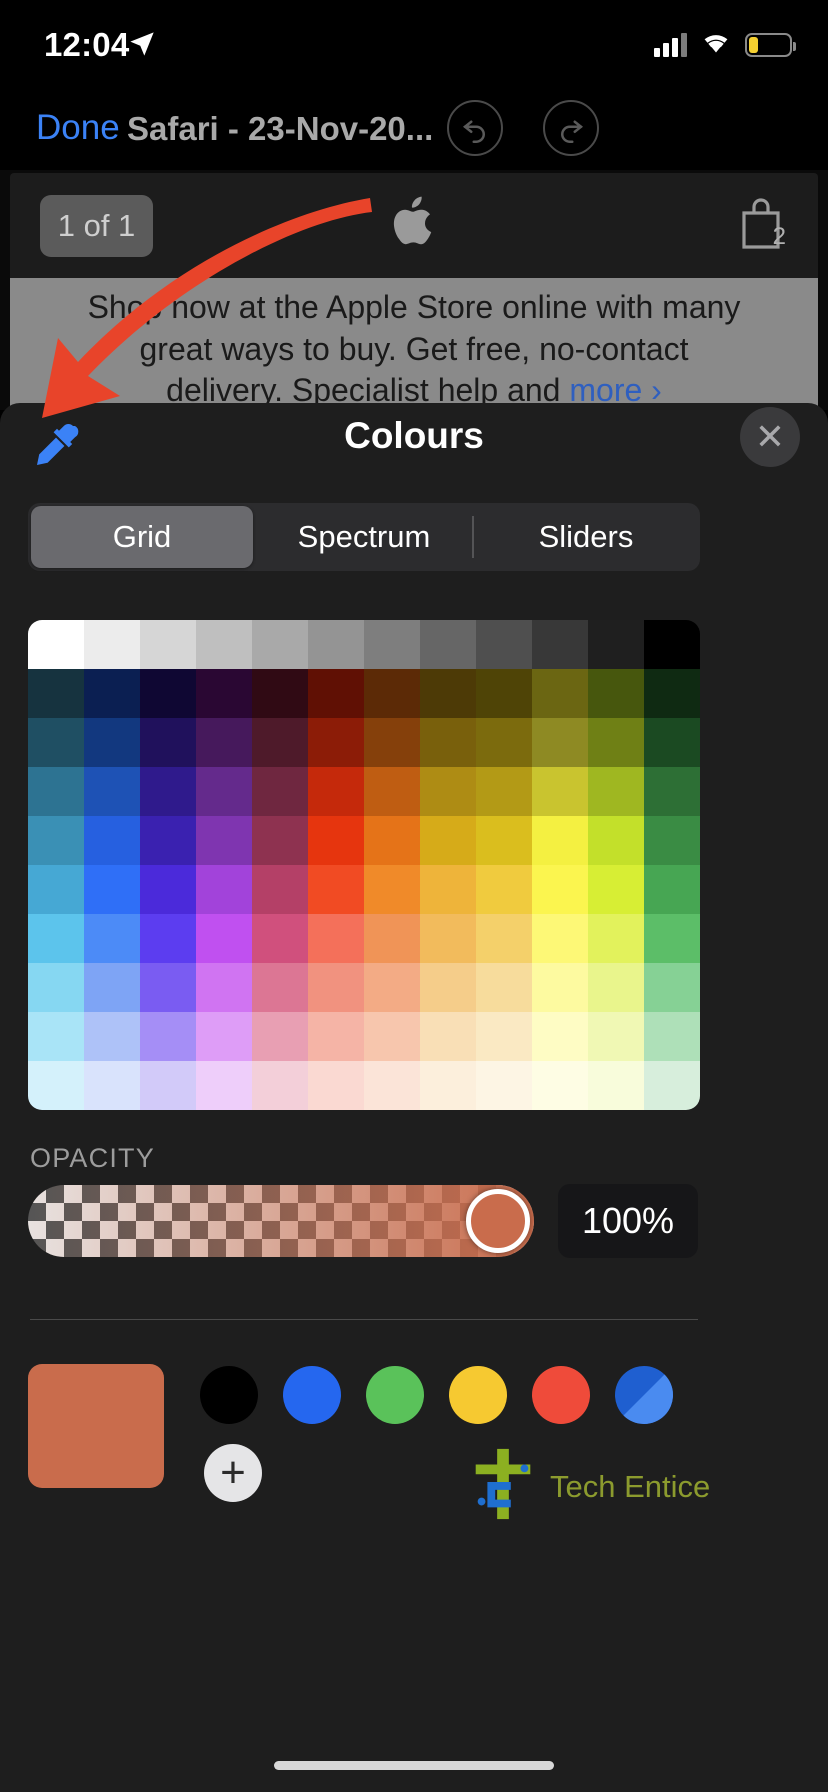 The image size is (828, 1792). I want to click on swatch-blue, so click(312, 1395).